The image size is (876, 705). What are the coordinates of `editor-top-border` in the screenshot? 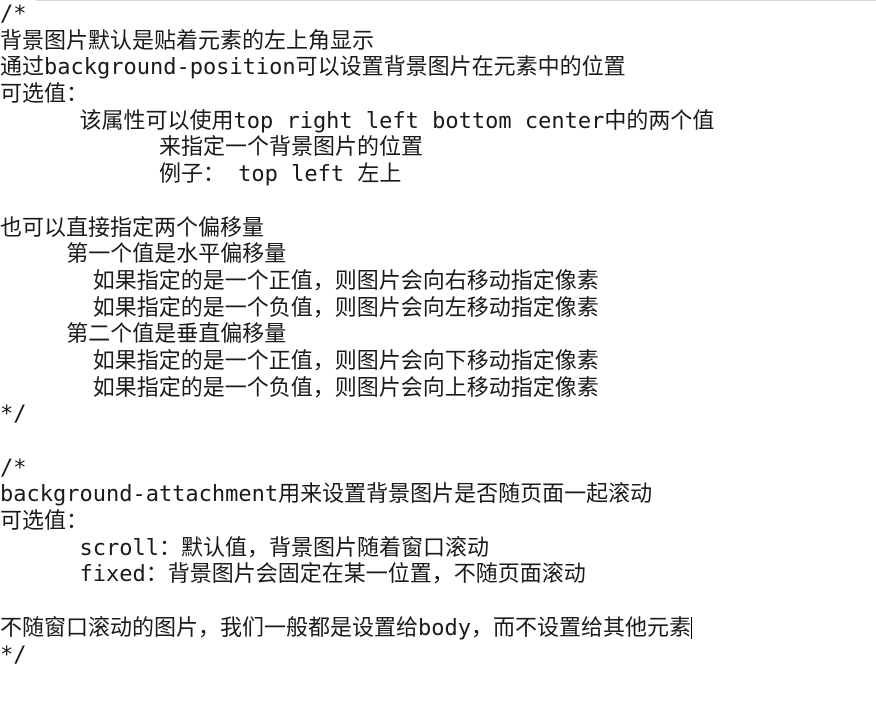 It's located at (456, 0).